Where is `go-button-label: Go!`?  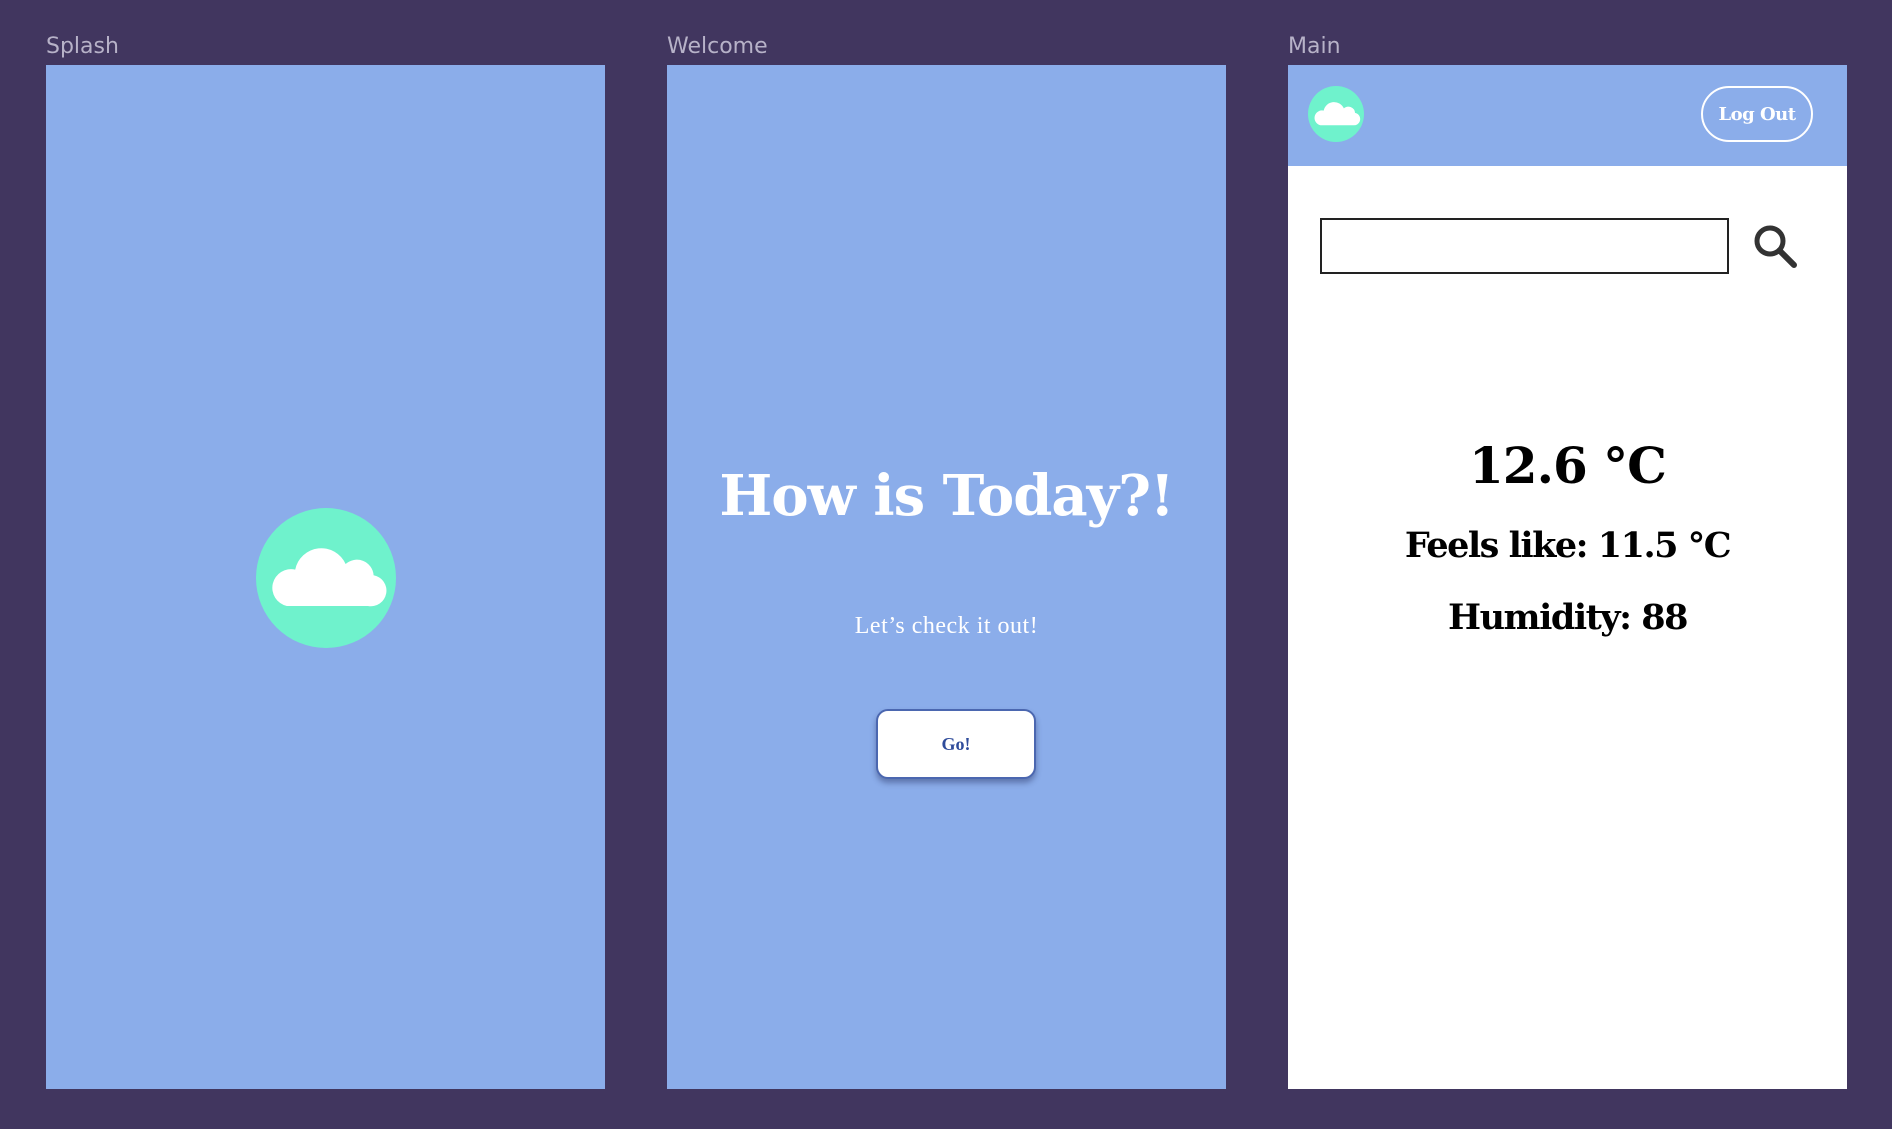 go-button-label: Go! is located at coordinates (956, 743).